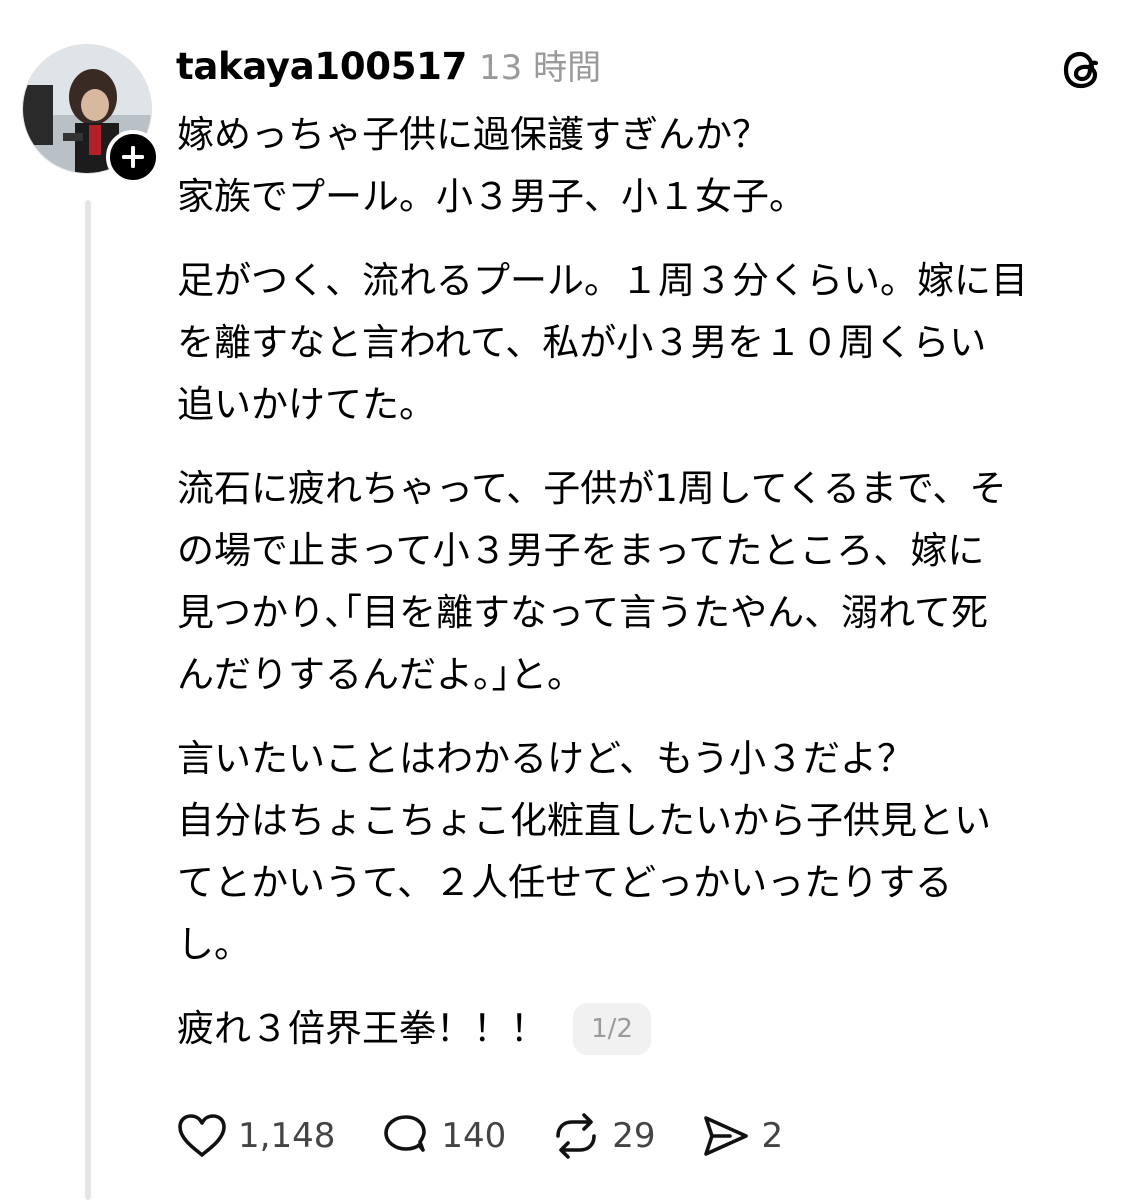 Image resolution: width=1146 pixels, height=1200 pixels. What do you see at coordinates (306, 404) in the screenshot?
I see `text-line: 追いかけてた。` at bounding box center [306, 404].